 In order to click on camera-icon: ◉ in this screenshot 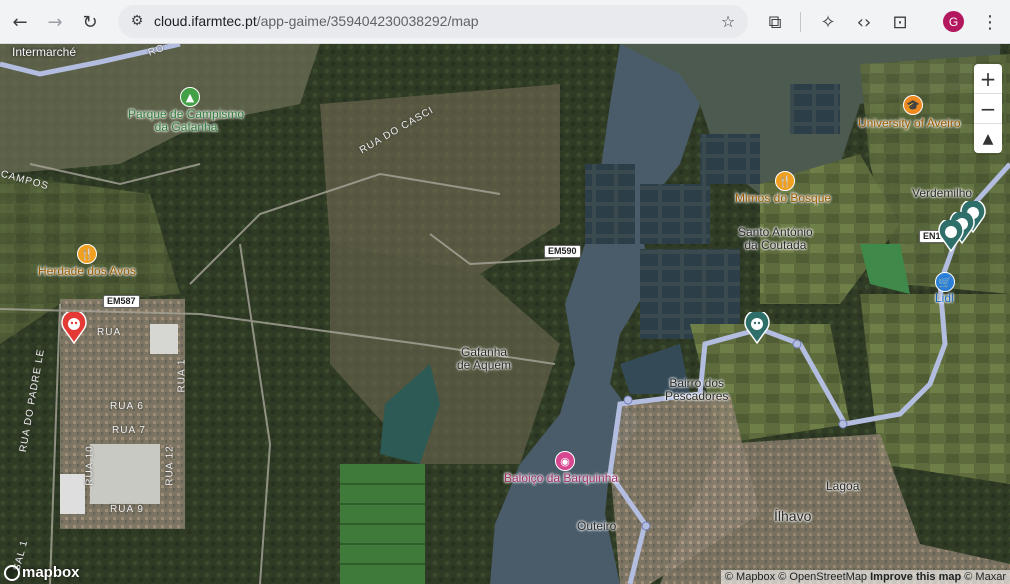, I will do `click(565, 461)`.